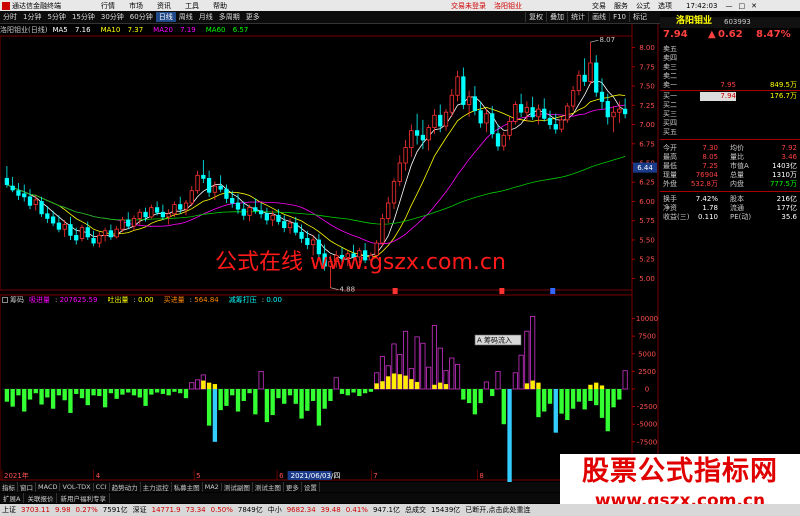 Image resolution: width=800 pixels, height=516 pixels. What do you see at coordinates (136, 6) in the screenshot?
I see `menu-market2: 市场` at bounding box center [136, 6].